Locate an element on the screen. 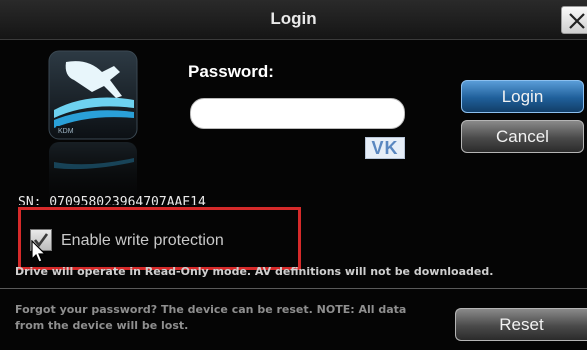 The height and width of the screenshot is (350, 587). password-input is located at coordinates (297, 113).